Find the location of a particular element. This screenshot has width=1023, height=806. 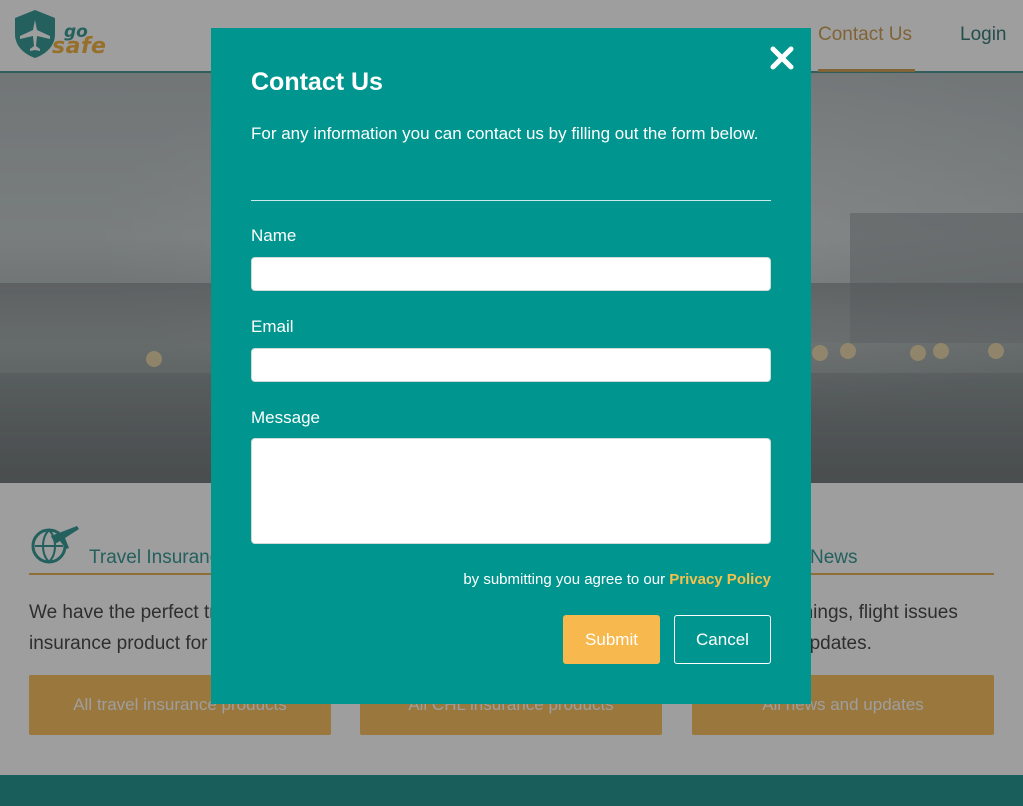

email-label: Email is located at coordinates (272, 326).